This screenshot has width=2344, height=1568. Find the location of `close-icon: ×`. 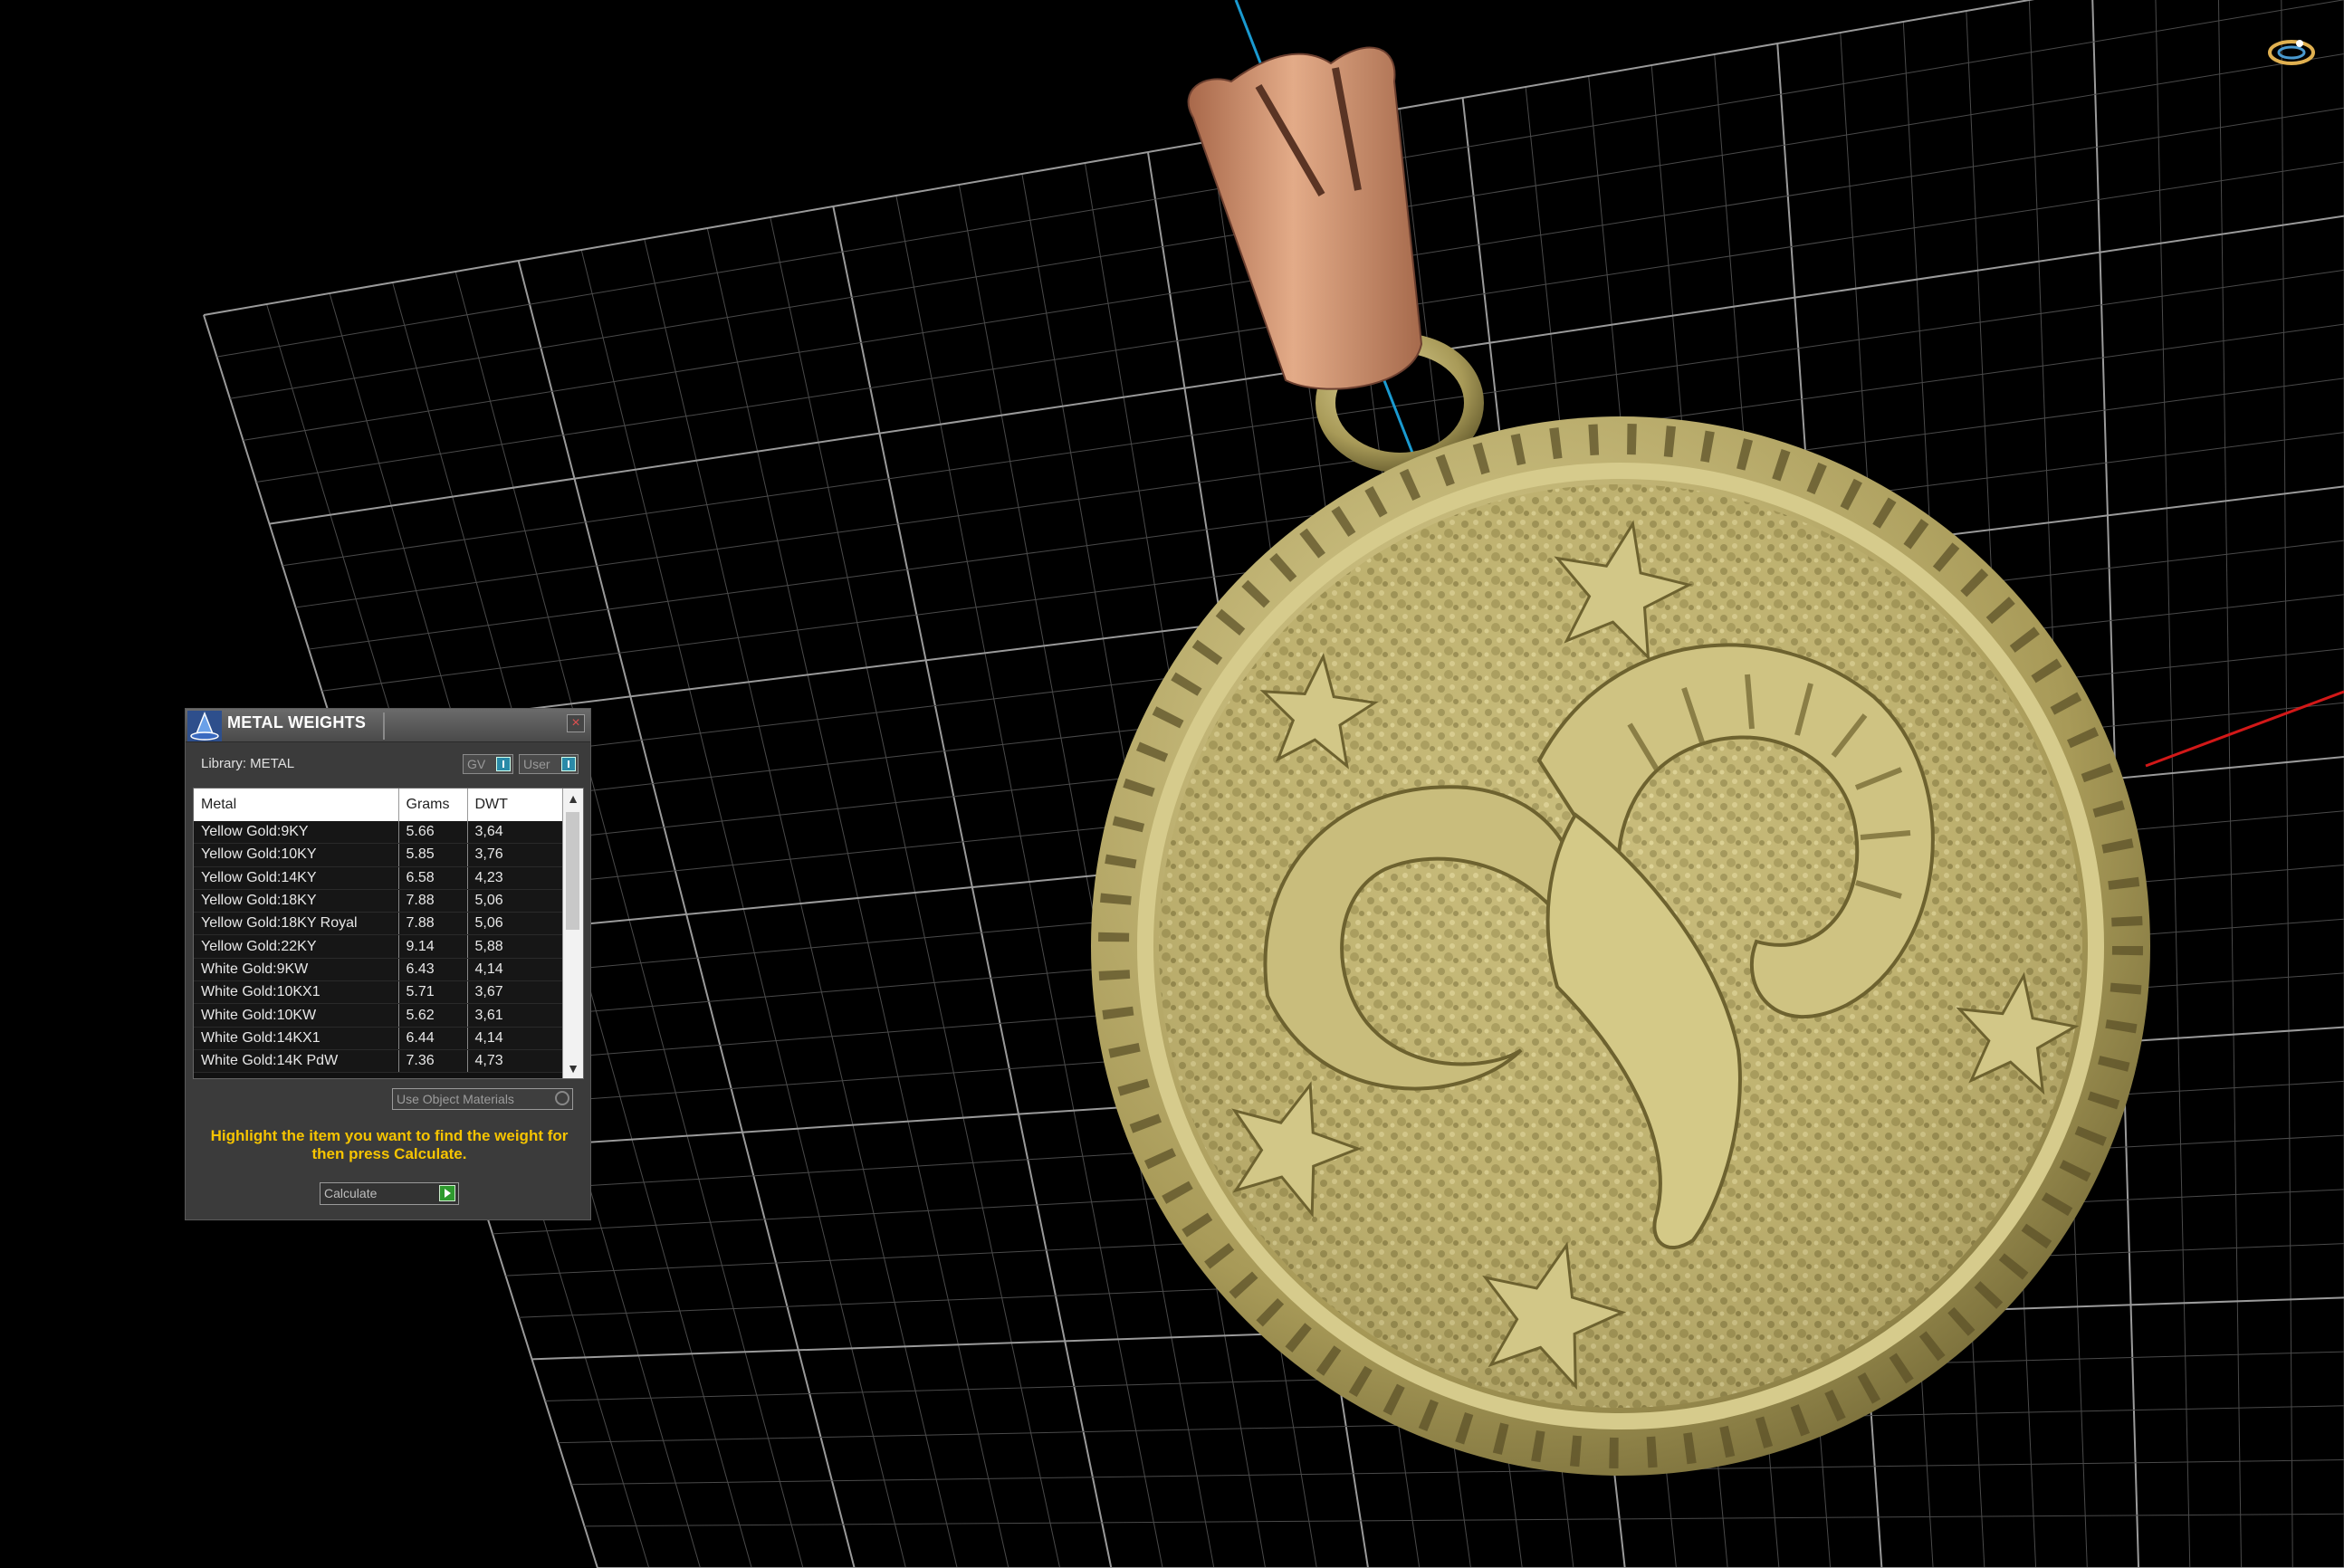

close-icon: × is located at coordinates (576, 723).